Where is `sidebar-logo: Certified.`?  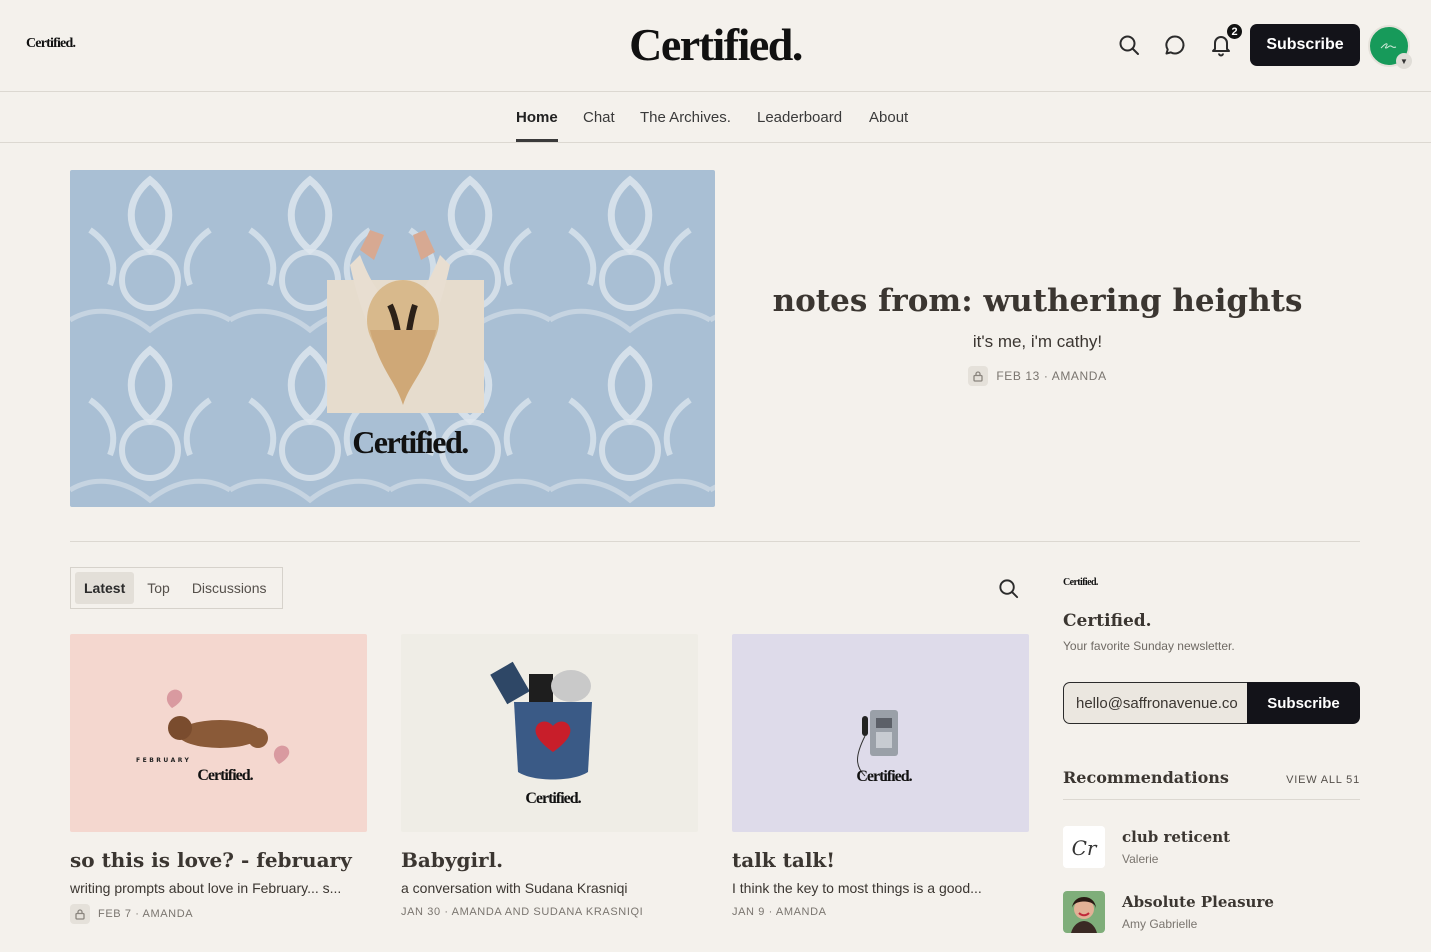 sidebar-logo: Certified. is located at coordinates (1080, 582).